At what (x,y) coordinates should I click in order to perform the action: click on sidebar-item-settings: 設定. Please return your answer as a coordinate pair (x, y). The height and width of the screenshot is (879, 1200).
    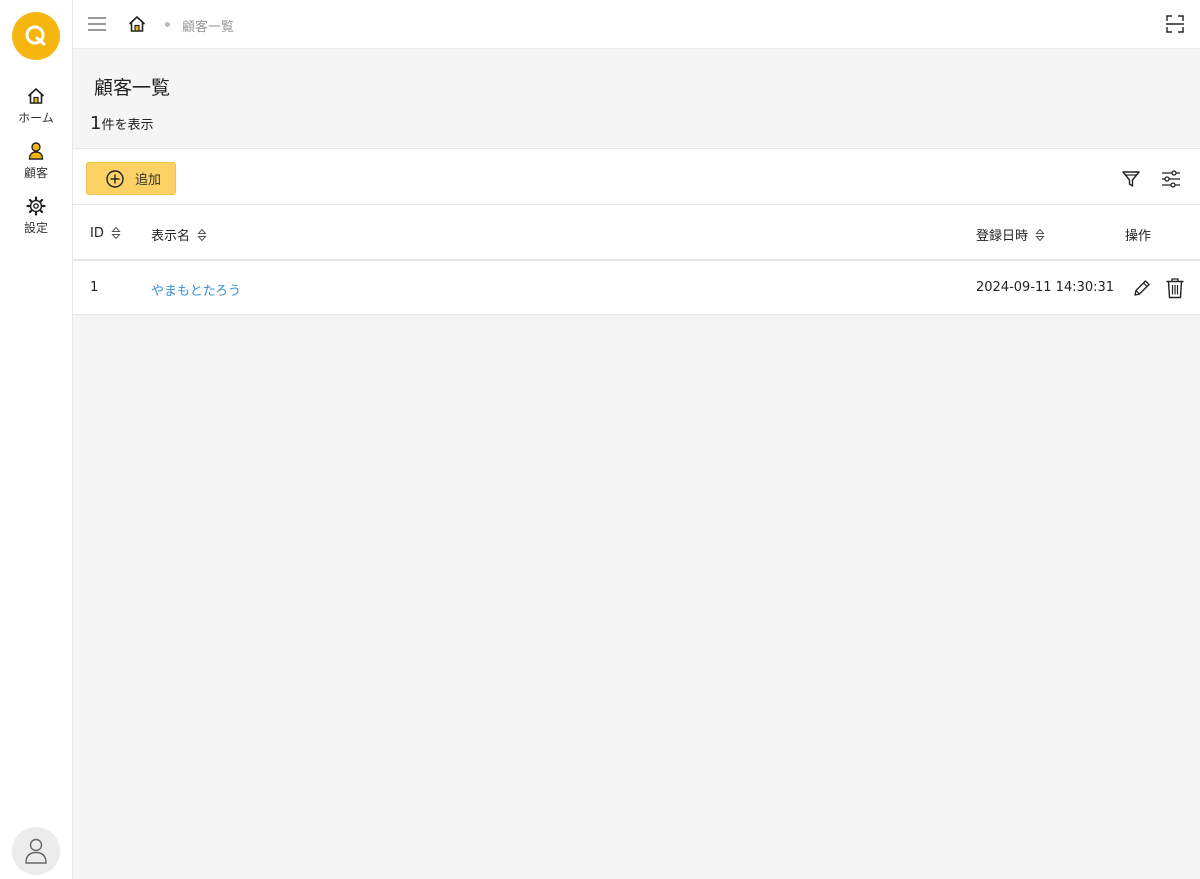
    Looking at the image, I should click on (36, 220).